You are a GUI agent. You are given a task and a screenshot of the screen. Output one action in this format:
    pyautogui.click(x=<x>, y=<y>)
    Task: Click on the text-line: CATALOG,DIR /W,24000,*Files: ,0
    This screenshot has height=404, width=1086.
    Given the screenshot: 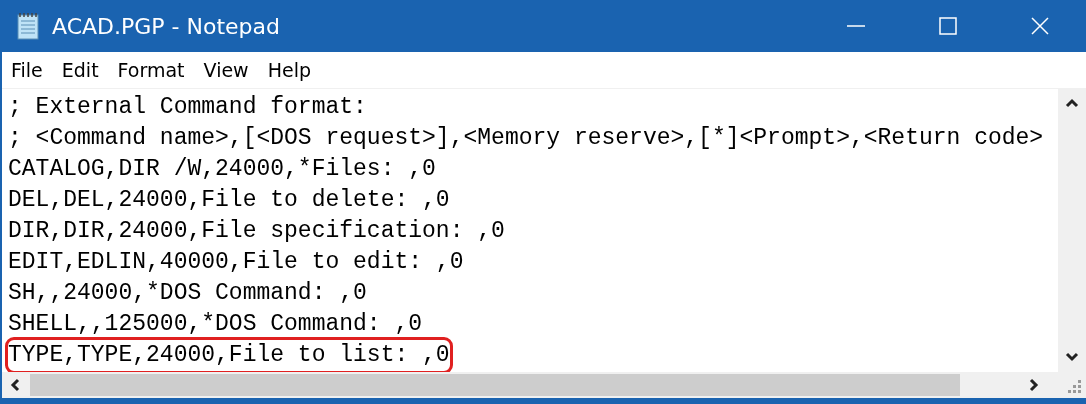 What is the action you would take?
    pyautogui.click(x=222, y=169)
    